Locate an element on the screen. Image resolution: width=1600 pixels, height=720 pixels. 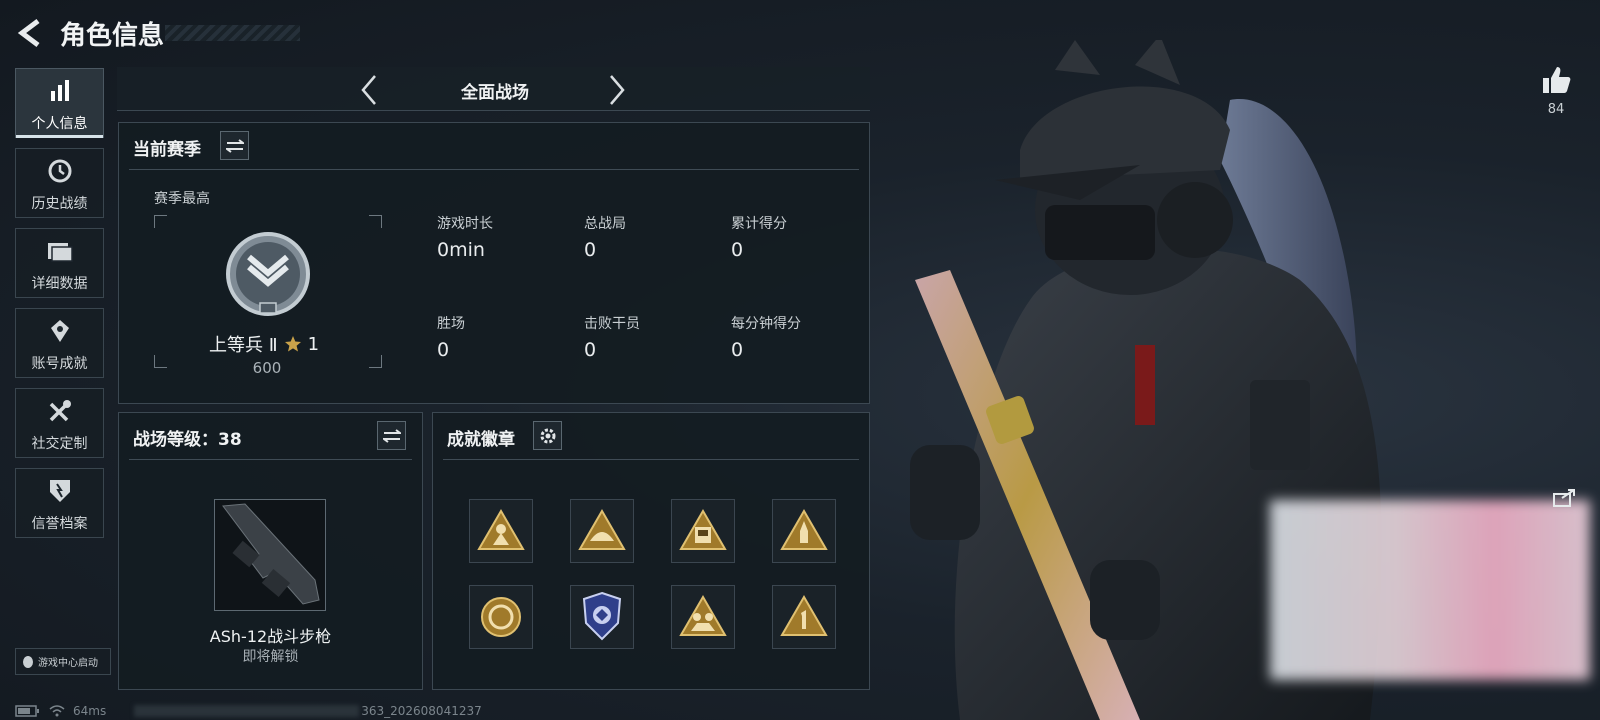
sidebar-item-history: 历史战绩 is located at coordinates (59, 183).